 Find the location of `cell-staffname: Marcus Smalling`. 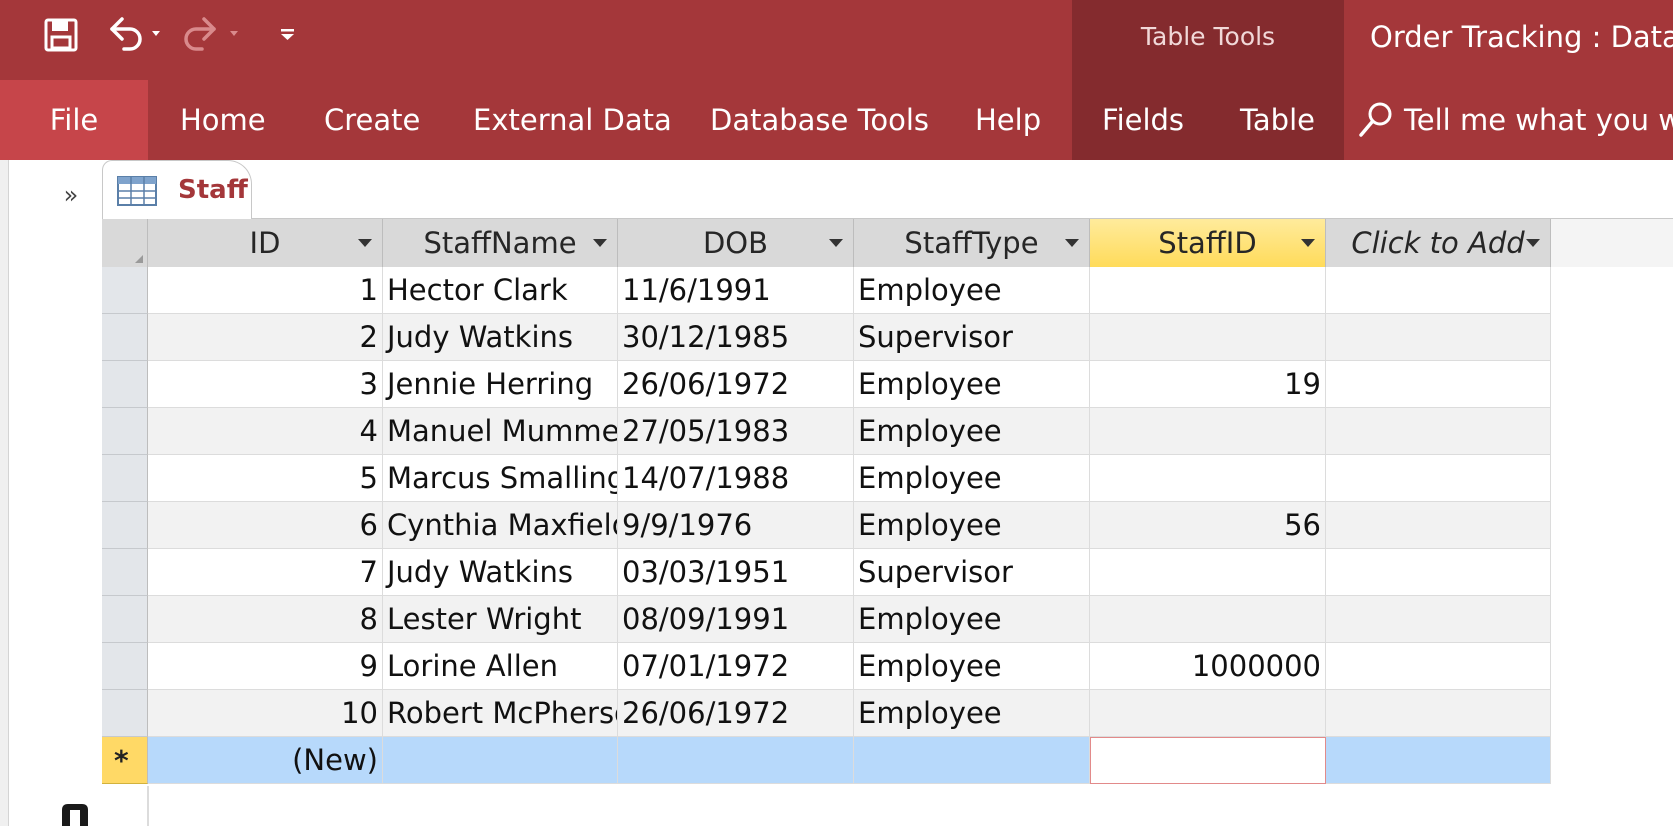

cell-staffname: Marcus Smalling is located at coordinates (500, 478).